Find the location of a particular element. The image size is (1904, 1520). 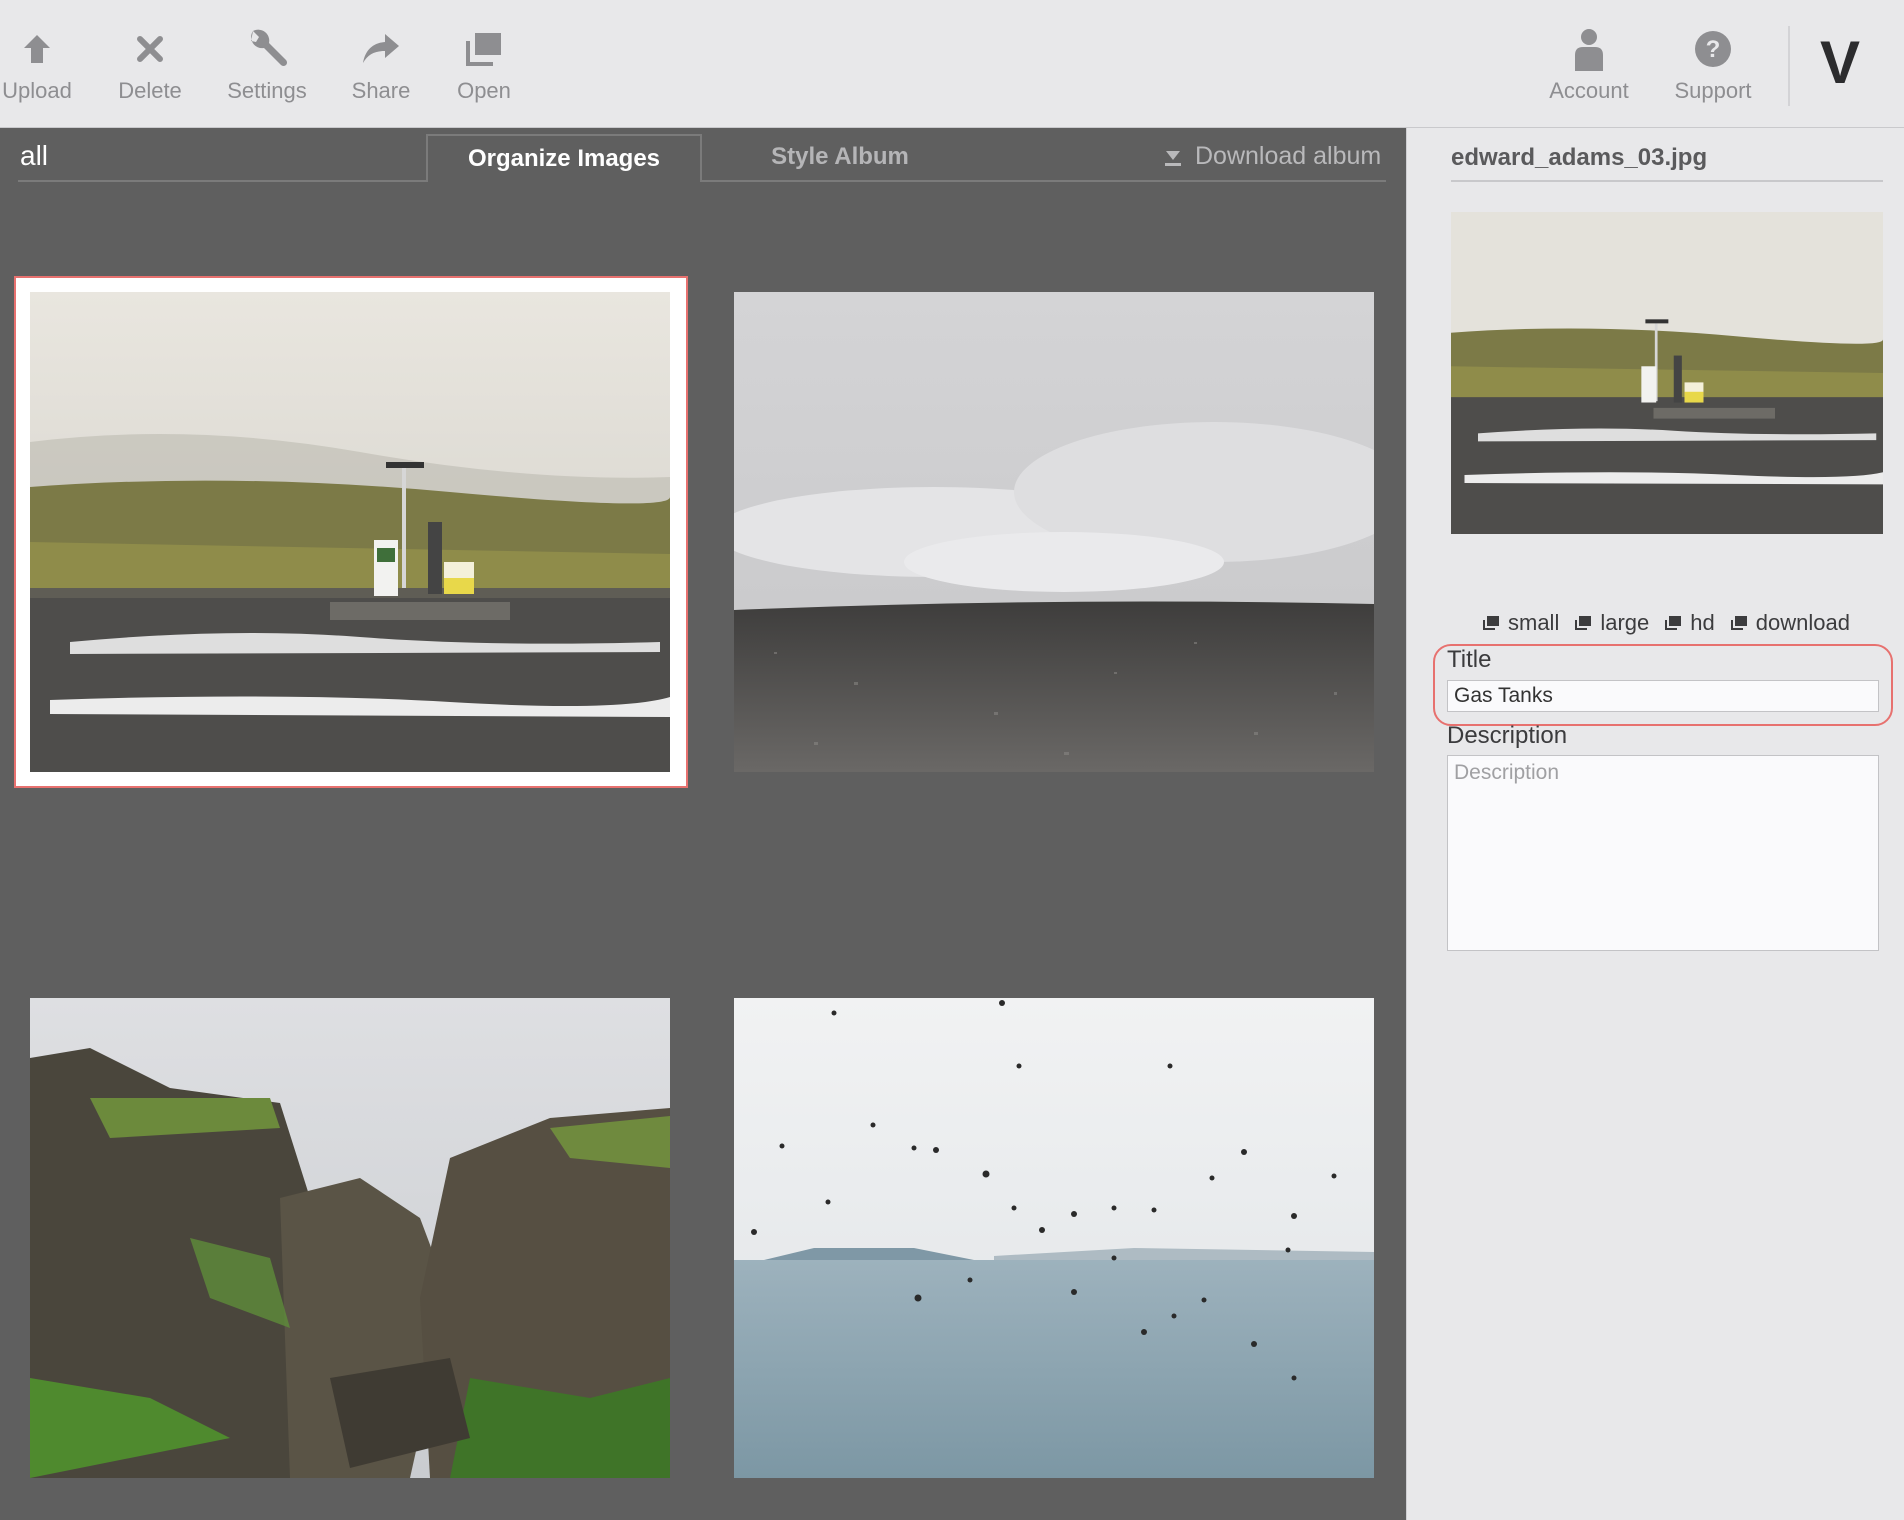

close-x-icon is located at coordinates (150, 49).